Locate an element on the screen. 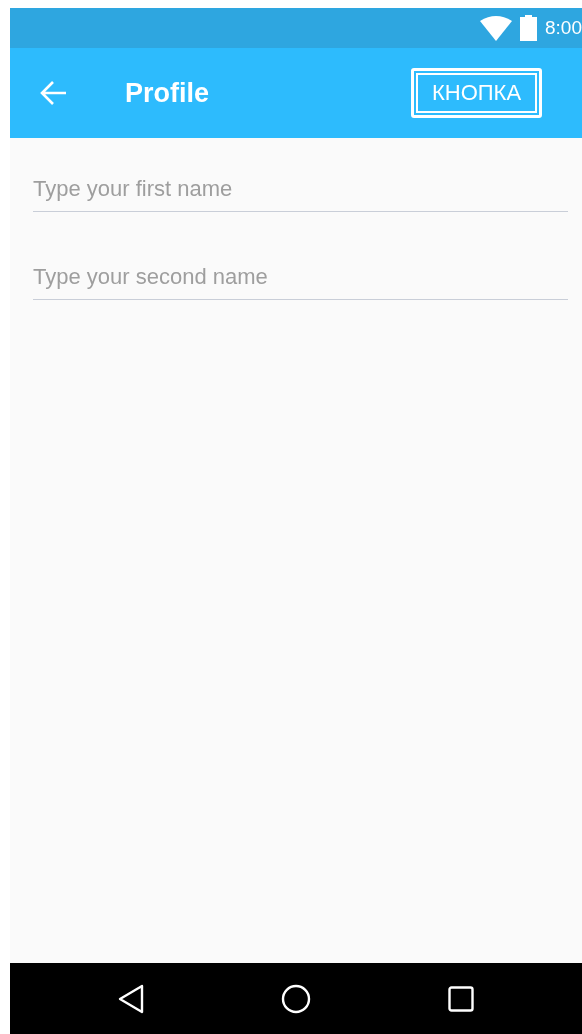 The image size is (582, 1034). battery-icon is located at coordinates (528, 28).